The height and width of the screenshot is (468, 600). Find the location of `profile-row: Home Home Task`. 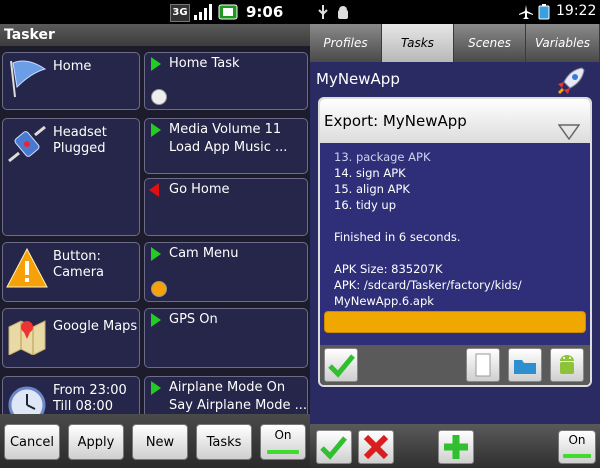

profile-row: Home Home Task is located at coordinates (155, 81).